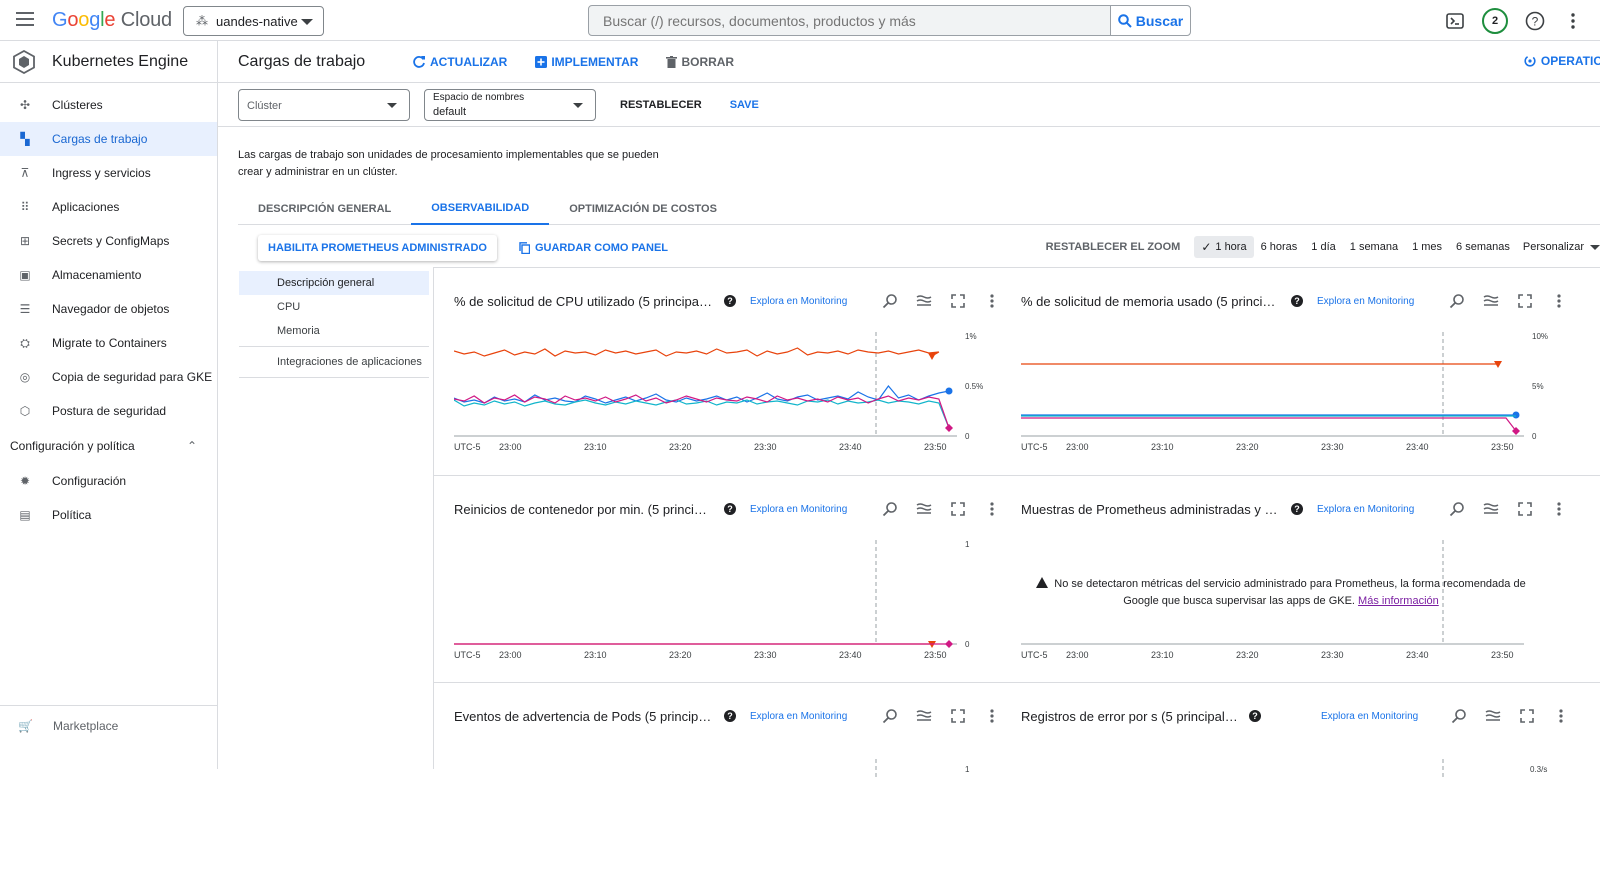 The height and width of the screenshot is (889, 1600). What do you see at coordinates (1247, 655) in the screenshot?
I see `x-tick-label: 23:20` at bounding box center [1247, 655].